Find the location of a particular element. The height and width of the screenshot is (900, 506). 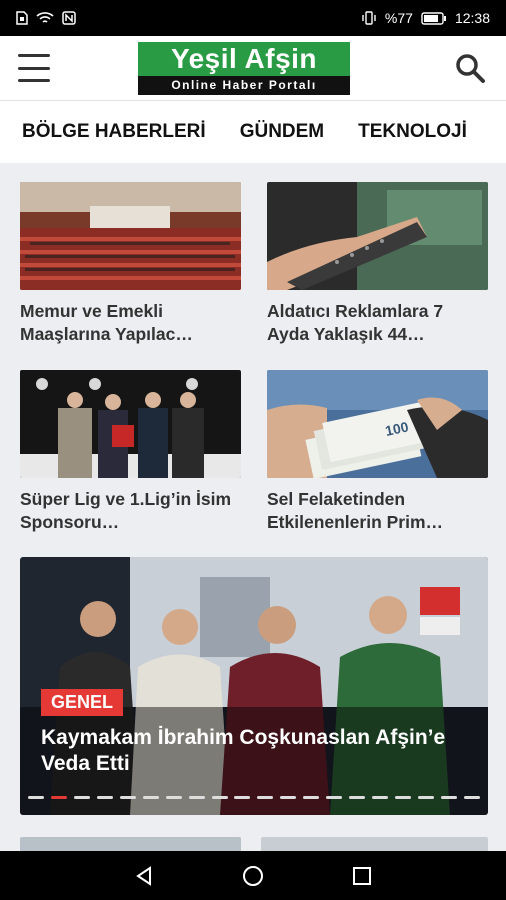

category-tabs: BÖLGE HABERLERİ GÜNDEM TEKNOLOJİ is located at coordinates (253, 132).